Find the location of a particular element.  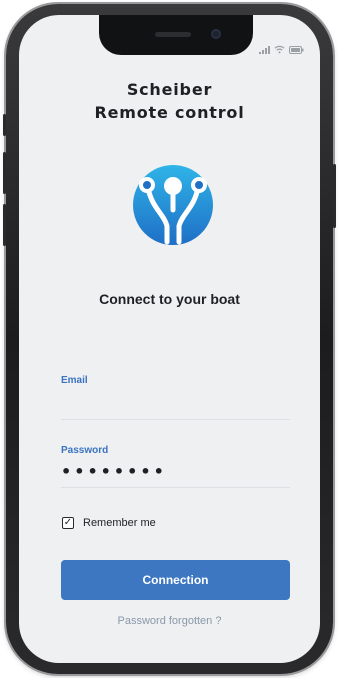

check-icon: ✓ is located at coordinates (68, 522).